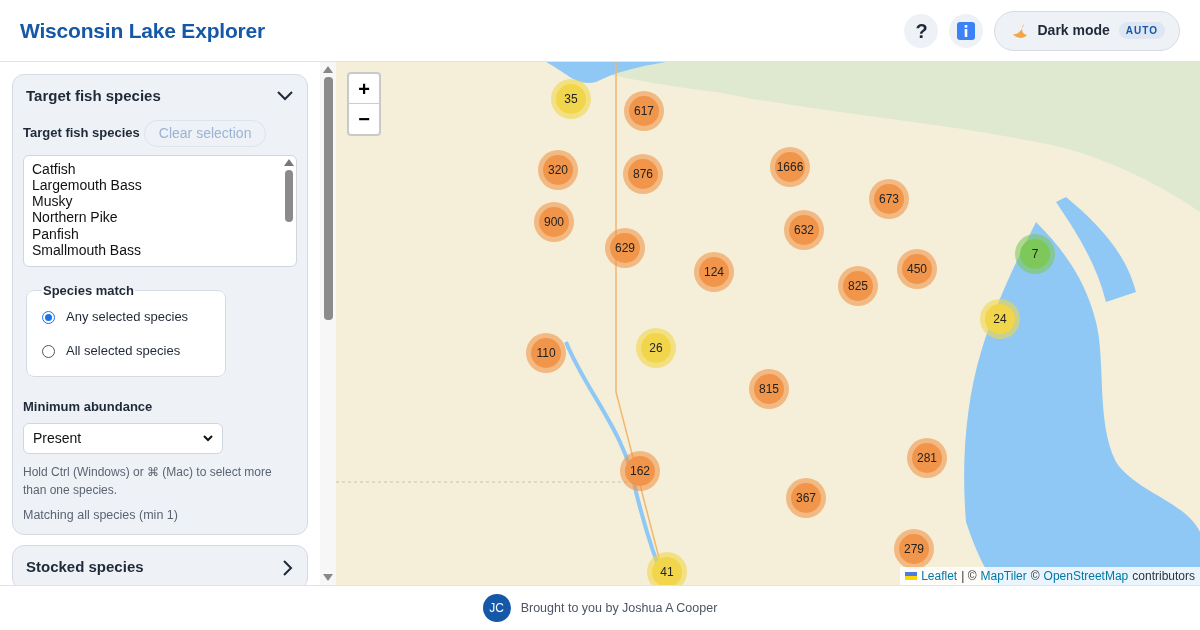  I want to click on field-label: Target fish species, so click(81, 133).